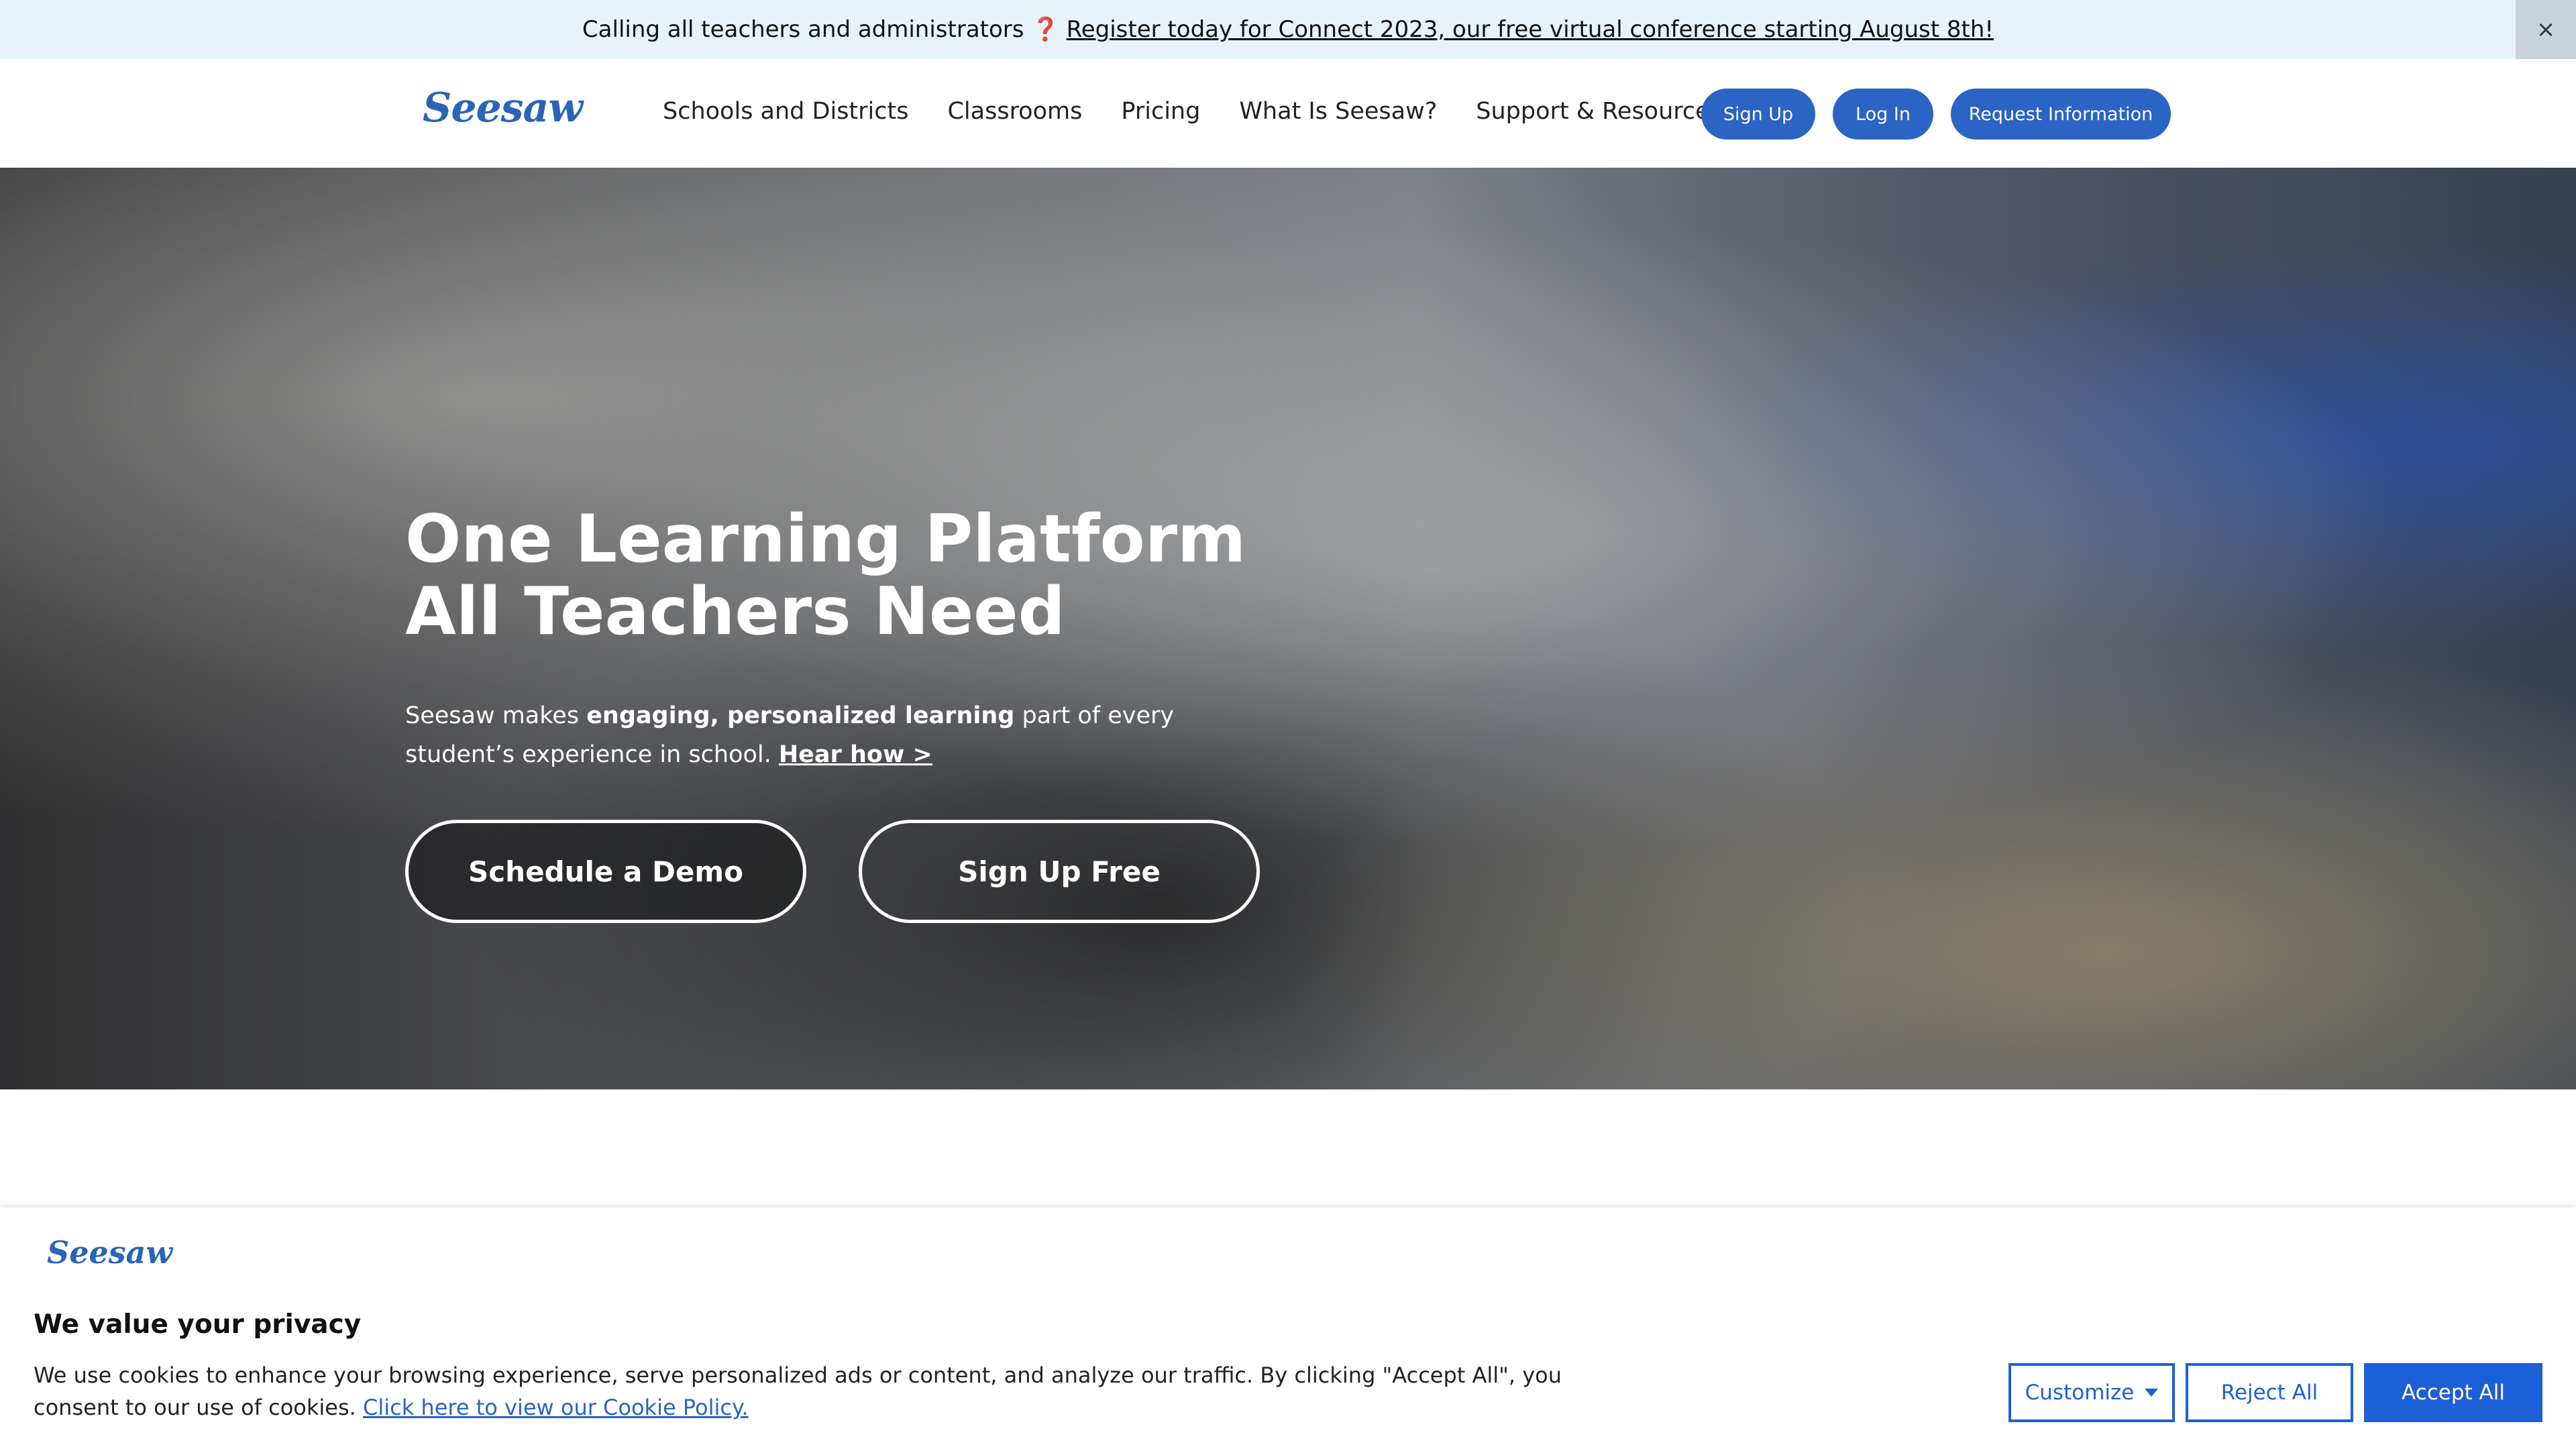 Image resolution: width=2576 pixels, height=1449 pixels. What do you see at coordinates (2061, 114) in the screenshot?
I see `request-information-button: Request Information` at bounding box center [2061, 114].